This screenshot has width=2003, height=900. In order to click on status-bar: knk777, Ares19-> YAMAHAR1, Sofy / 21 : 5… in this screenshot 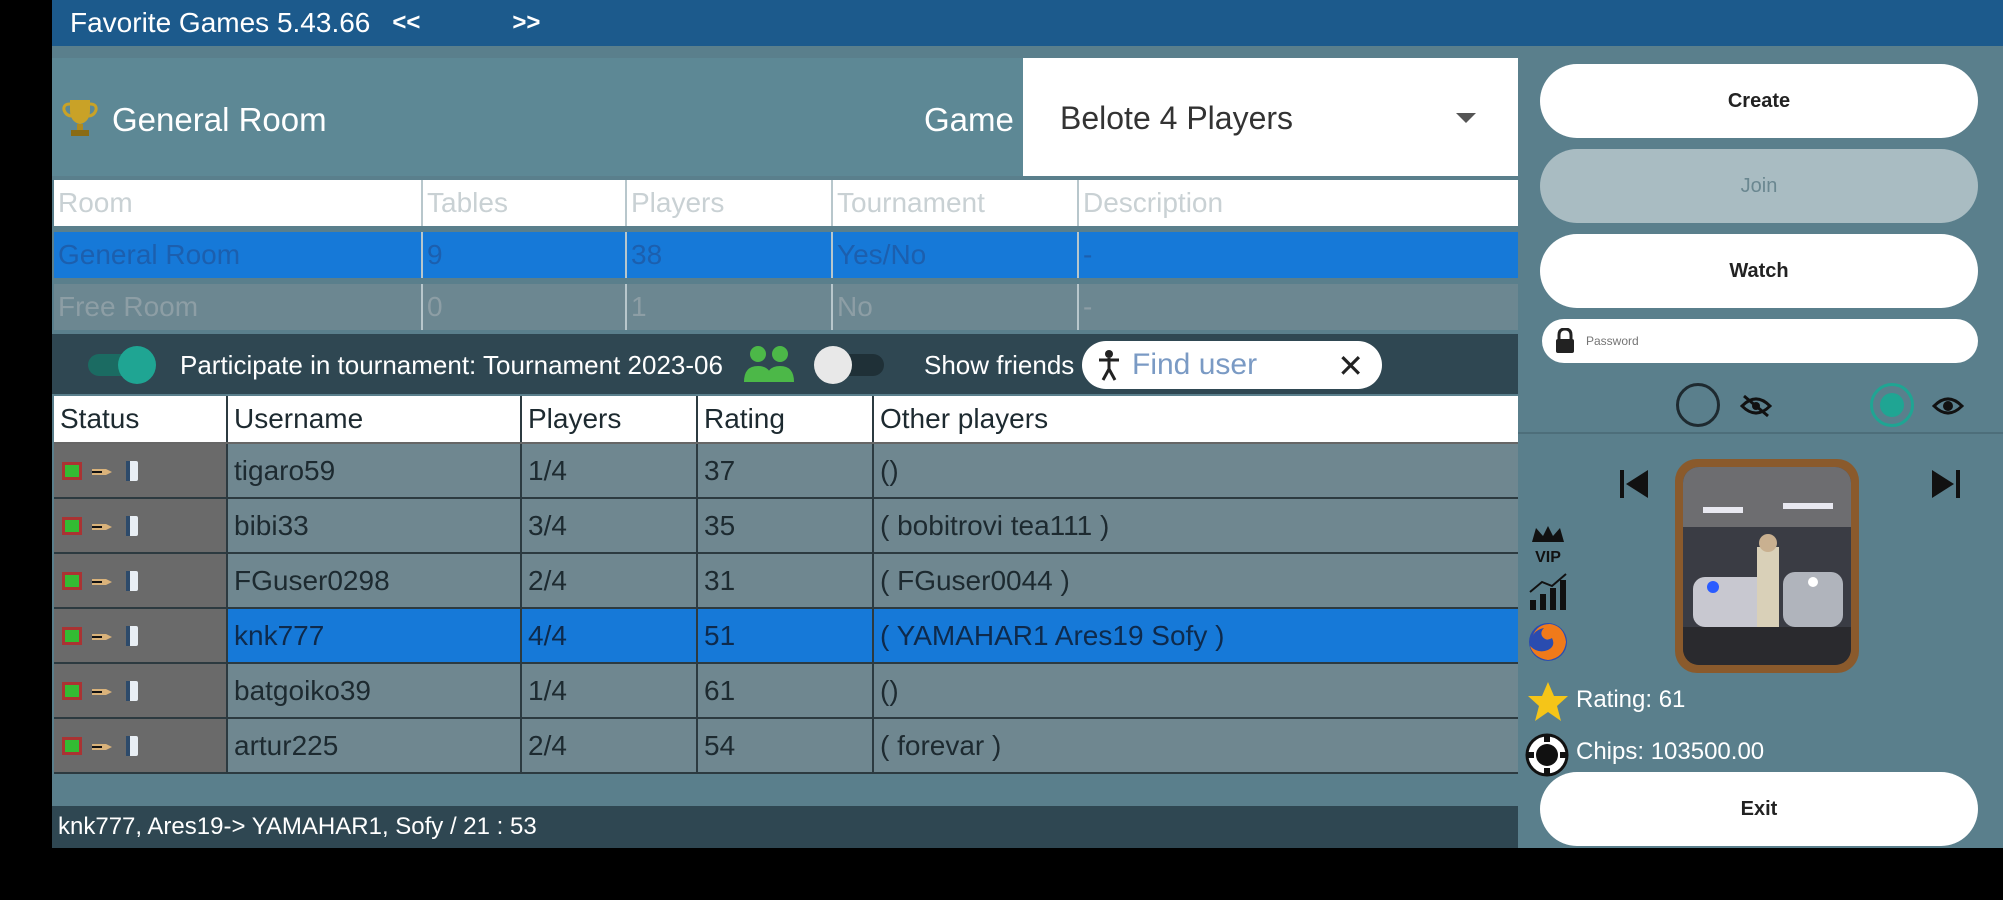, I will do `click(785, 827)`.